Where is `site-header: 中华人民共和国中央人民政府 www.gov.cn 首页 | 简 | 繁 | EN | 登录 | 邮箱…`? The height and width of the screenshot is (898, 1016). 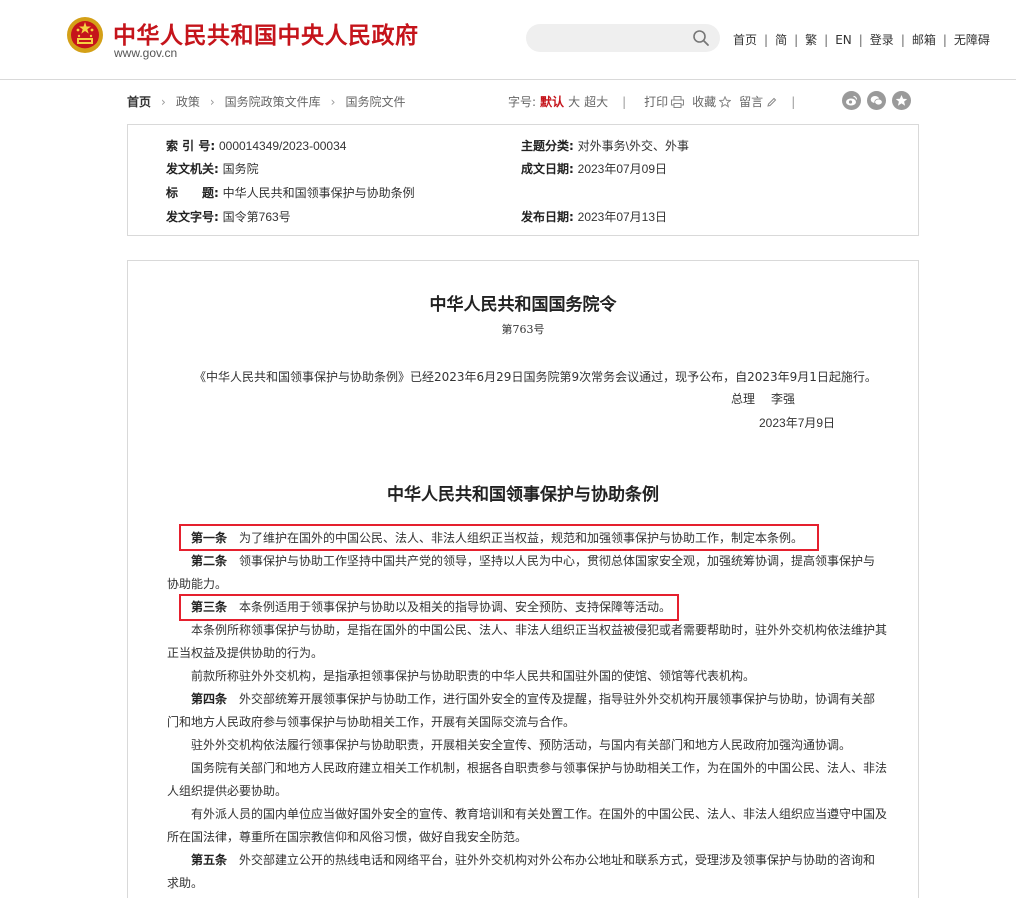
site-header: 中华人民共和国中央人民政府 www.gov.cn 首页 | 简 | 繁 | EN | 登录 | 邮箱… is located at coordinates (508, 40).